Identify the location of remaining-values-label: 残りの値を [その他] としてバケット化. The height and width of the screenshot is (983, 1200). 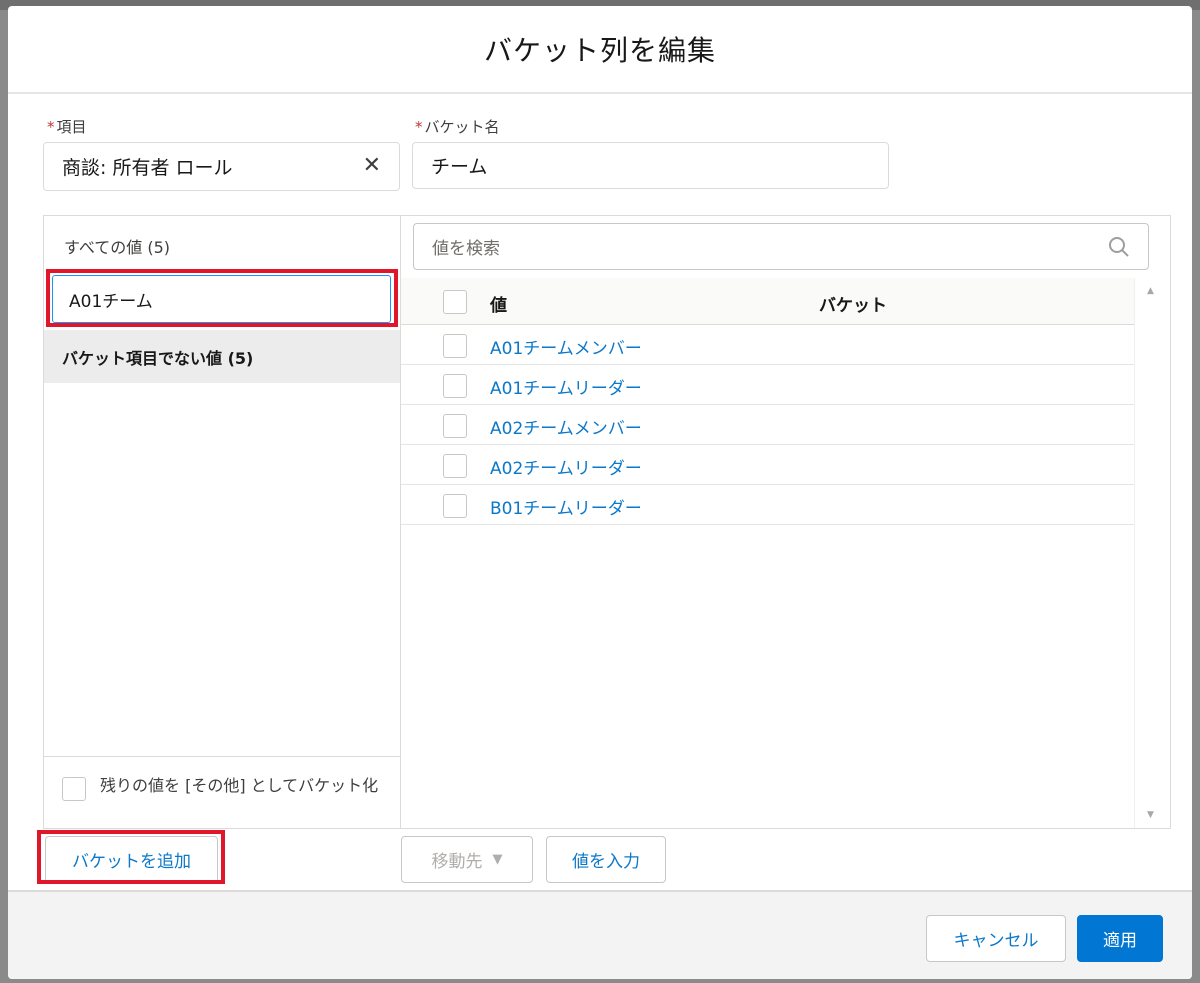
(239, 785).